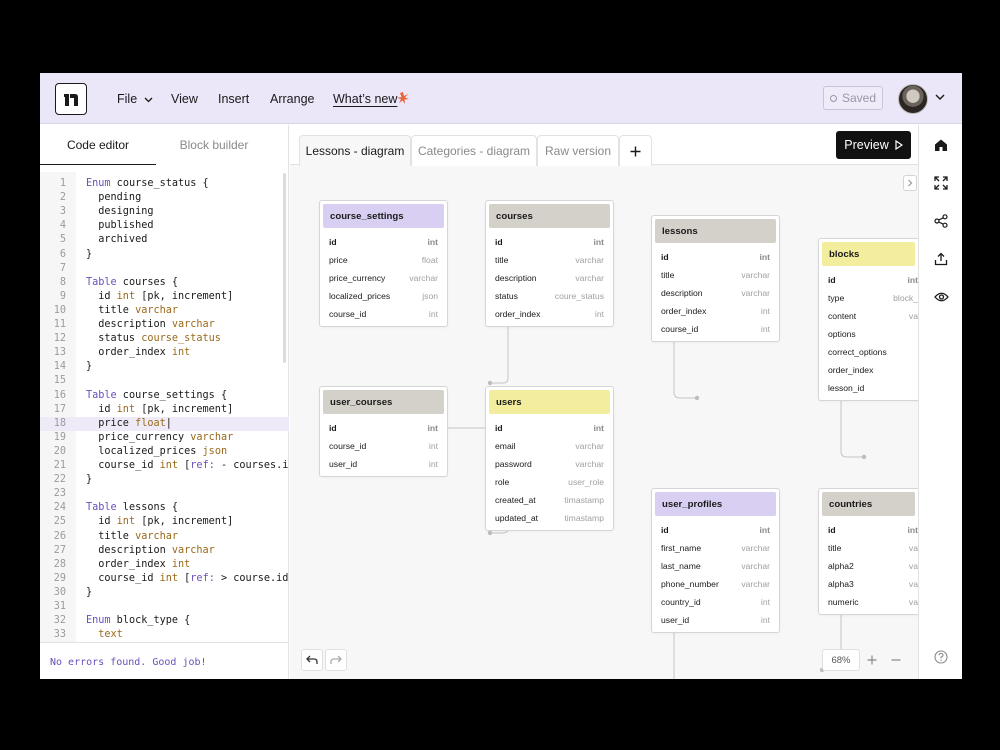 Image resolution: width=1000 pixels, height=750 pixels. Describe the element at coordinates (233, 99) in the screenshot. I see `menu-insert: Insert` at that location.